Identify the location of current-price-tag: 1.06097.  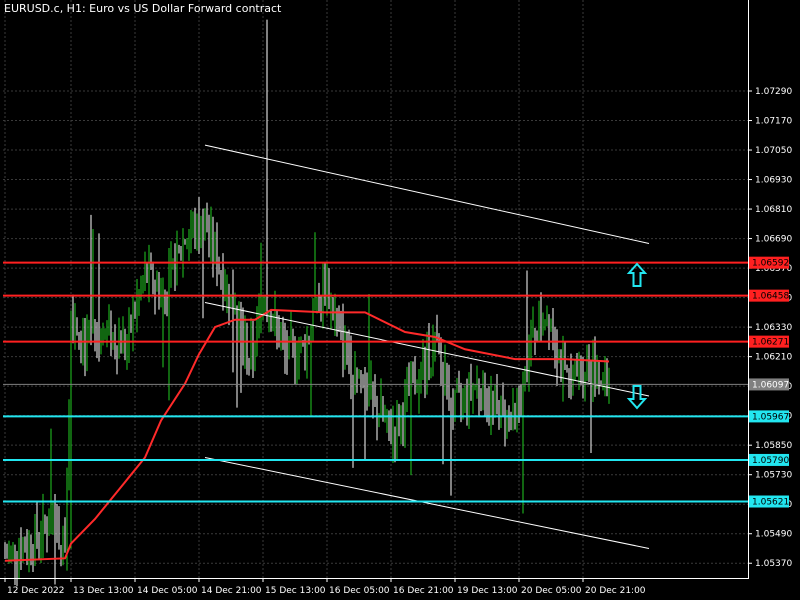
(769, 384).